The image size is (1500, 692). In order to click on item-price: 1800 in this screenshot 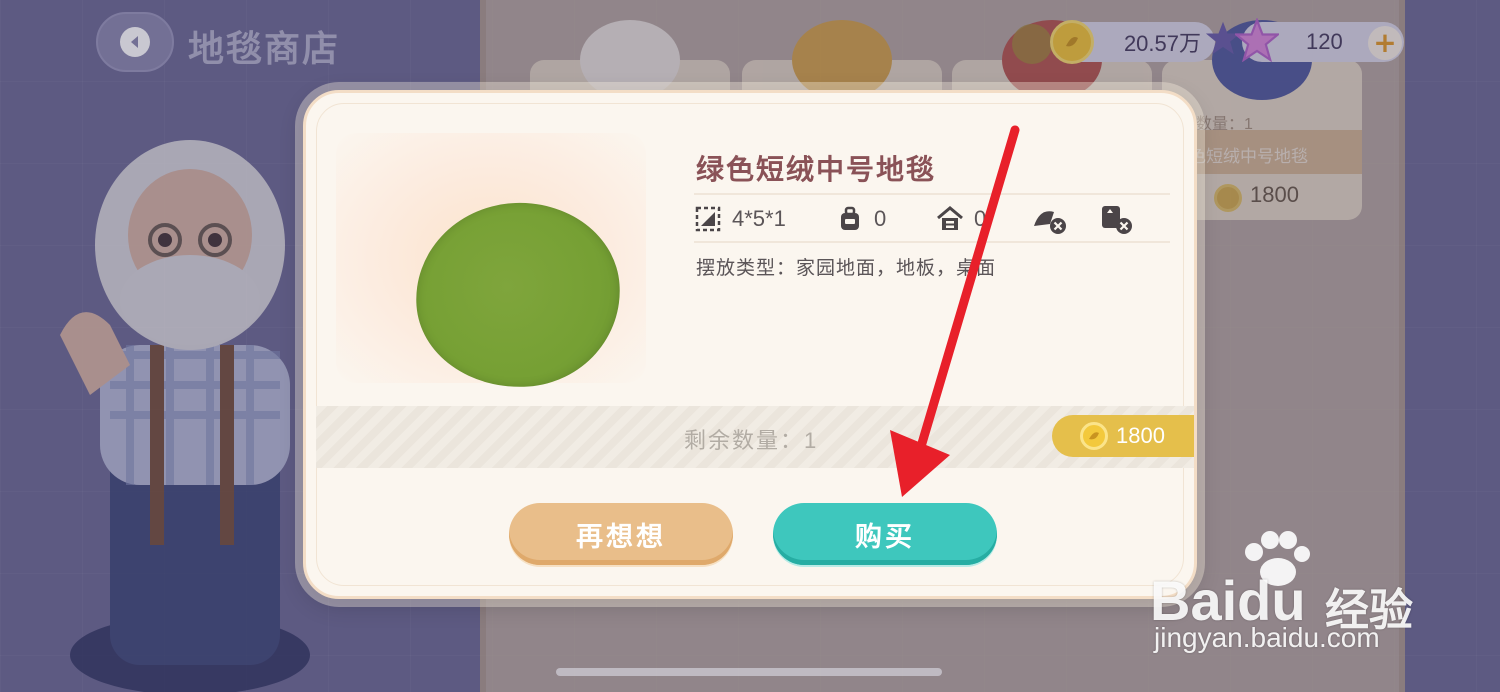, I will do `click(1140, 435)`.